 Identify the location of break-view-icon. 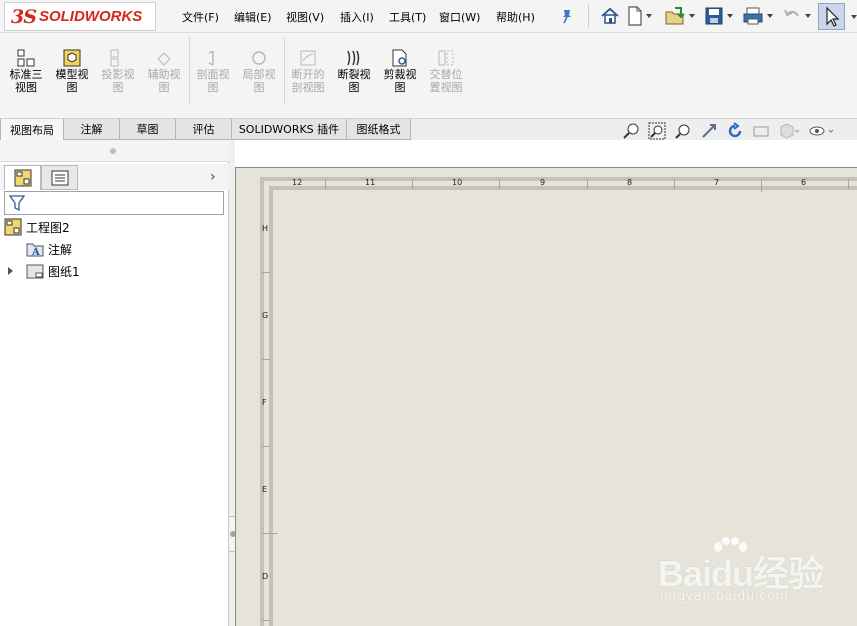
(353, 58).